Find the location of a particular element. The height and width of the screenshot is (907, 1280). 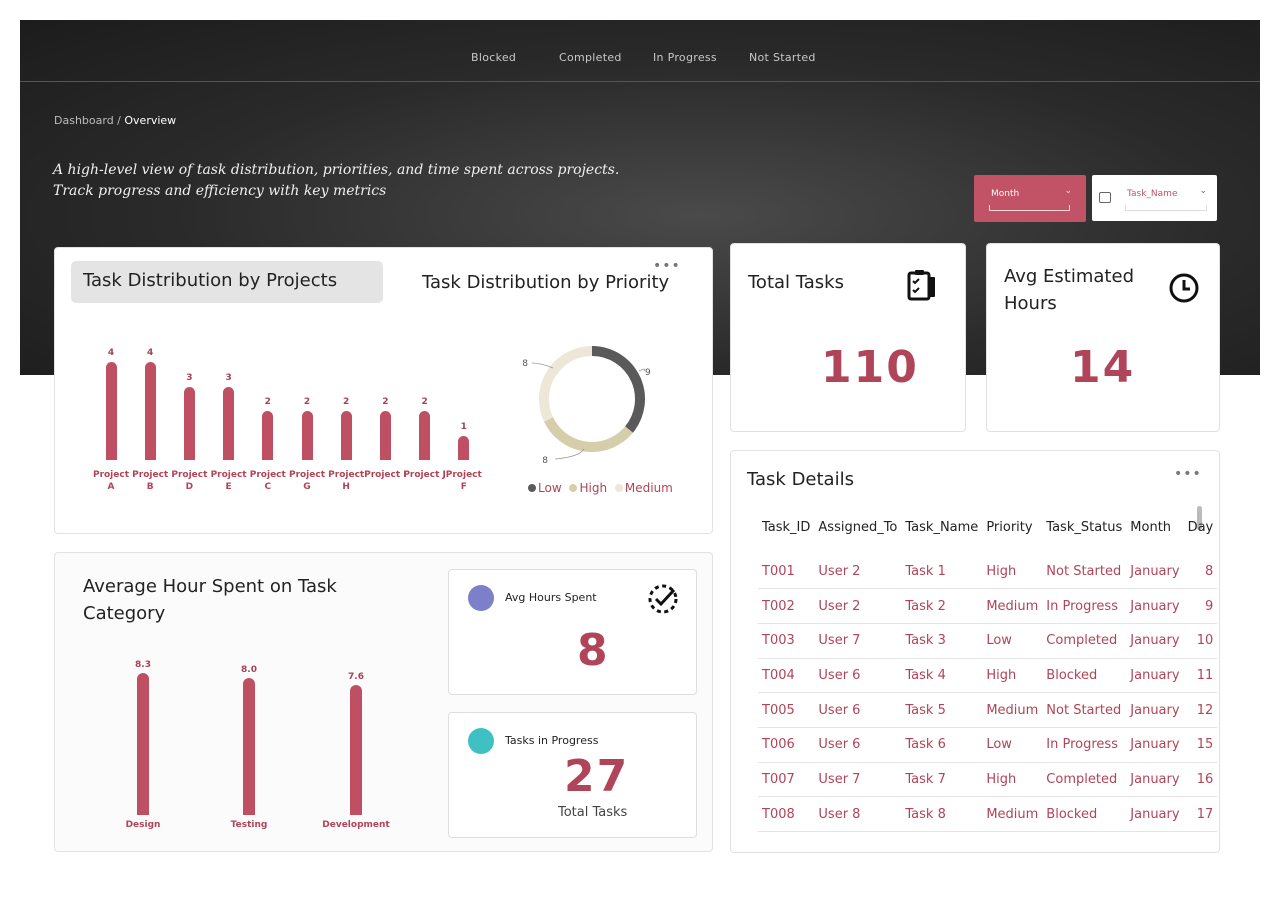

tasks-in-progress-label: Tasks in Progress is located at coordinates (552, 740).